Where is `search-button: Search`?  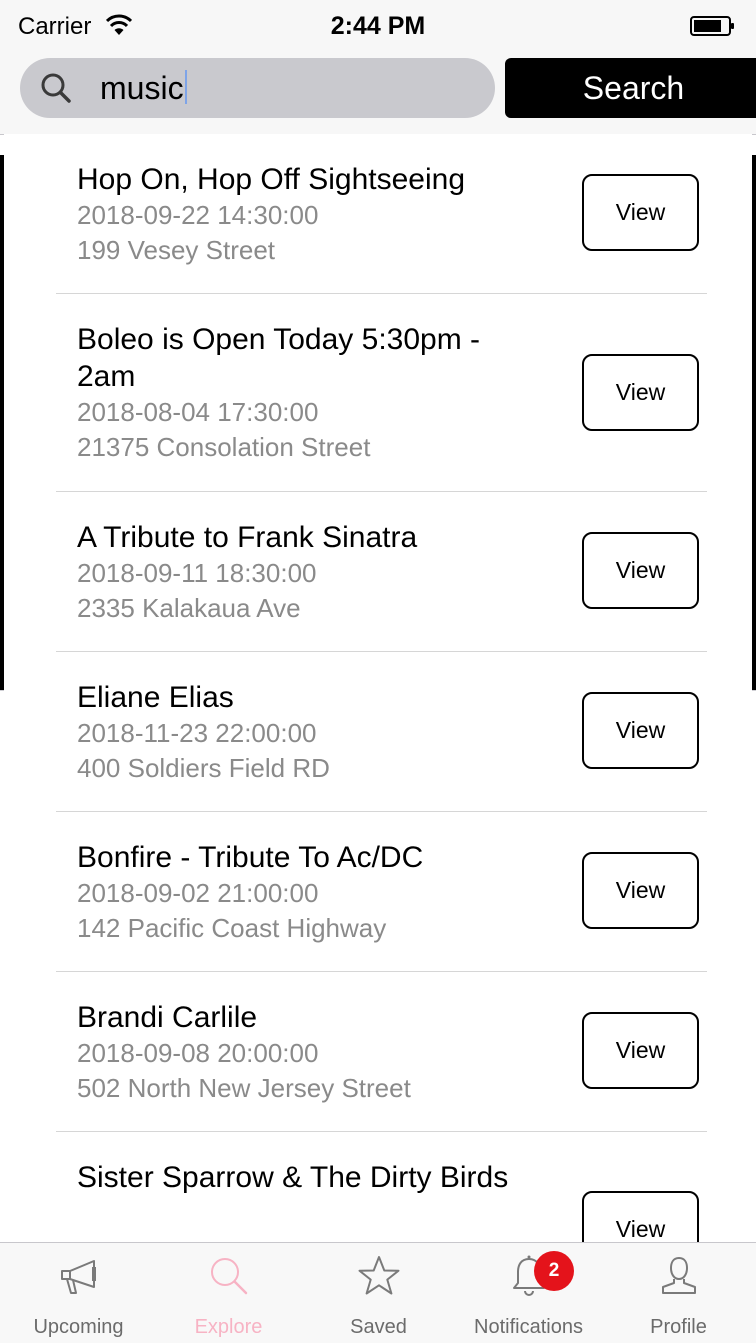 search-button: Search is located at coordinates (630, 88).